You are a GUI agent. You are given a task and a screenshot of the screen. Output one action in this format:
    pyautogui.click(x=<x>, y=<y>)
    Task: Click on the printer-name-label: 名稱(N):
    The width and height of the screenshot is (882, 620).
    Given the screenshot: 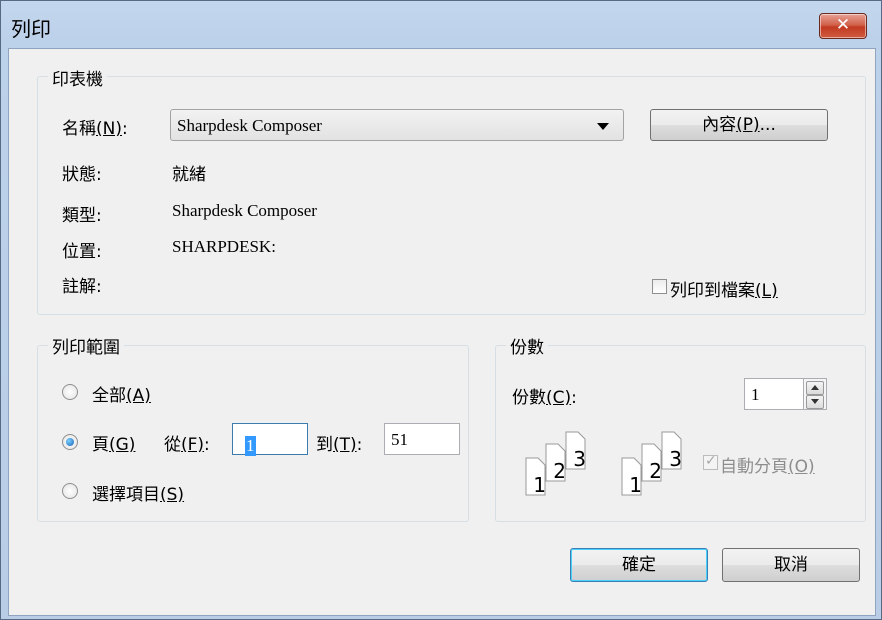 What is the action you would take?
    pyautogui.click(x=95, y=129)
    